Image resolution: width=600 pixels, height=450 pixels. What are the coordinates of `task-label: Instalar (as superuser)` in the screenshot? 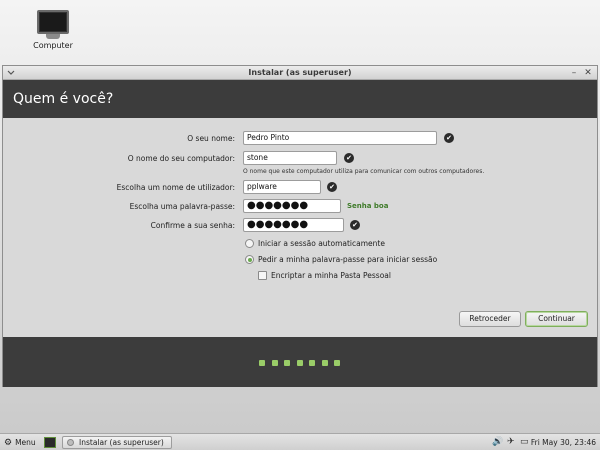 It's located at (121, 442).